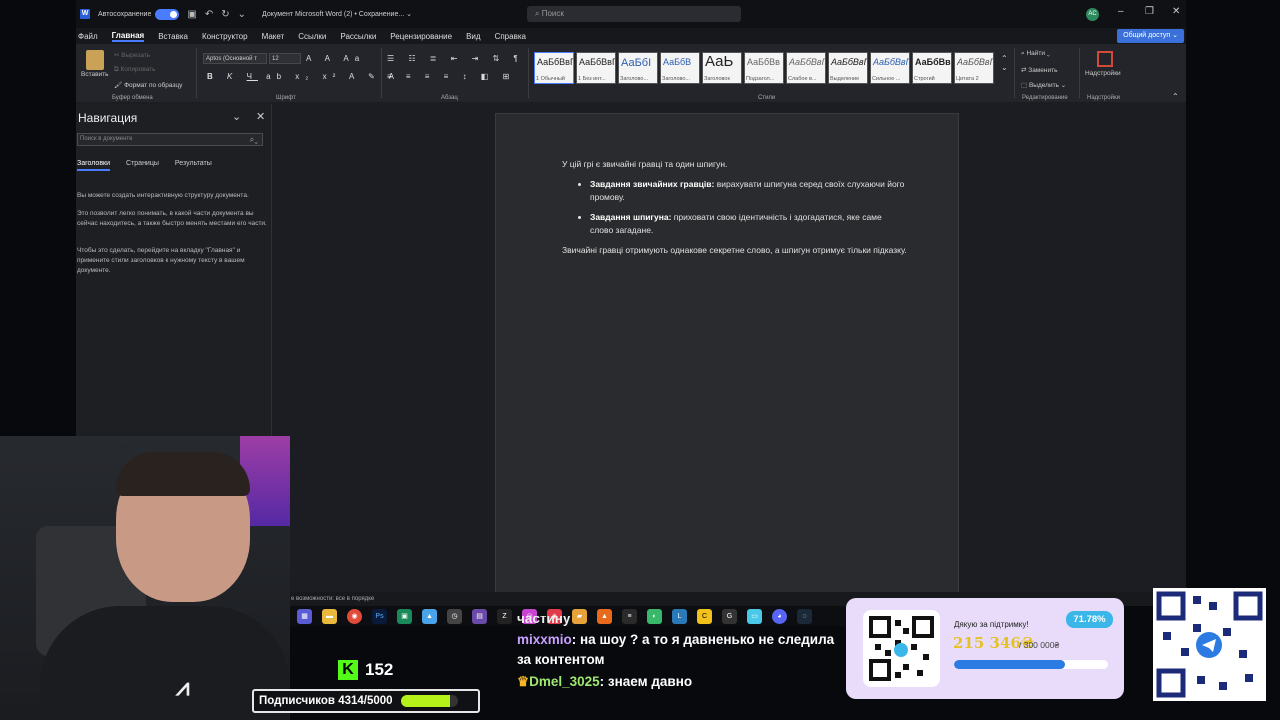 This screenshot has width=1280, height=720. Describe the element at coordinates (1150, 36) in the screenshot. I see `share-button: Общий доступ ⌄` at that location.